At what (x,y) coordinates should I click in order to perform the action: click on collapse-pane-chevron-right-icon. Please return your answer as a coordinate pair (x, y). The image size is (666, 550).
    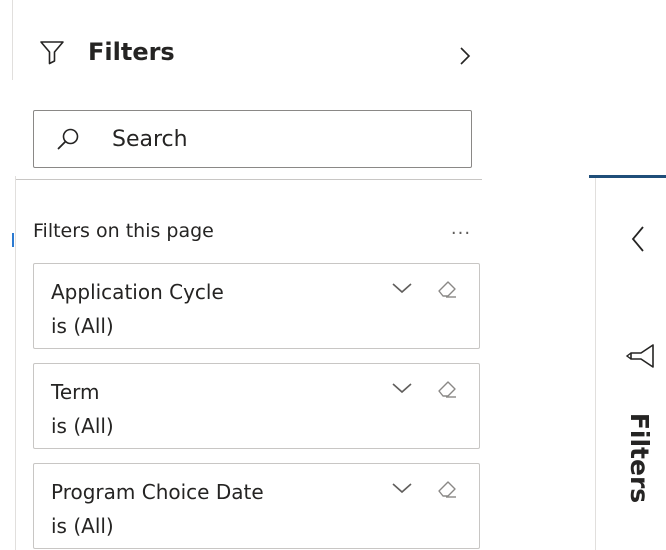
    Looking at the image, I should click on (465, 56).